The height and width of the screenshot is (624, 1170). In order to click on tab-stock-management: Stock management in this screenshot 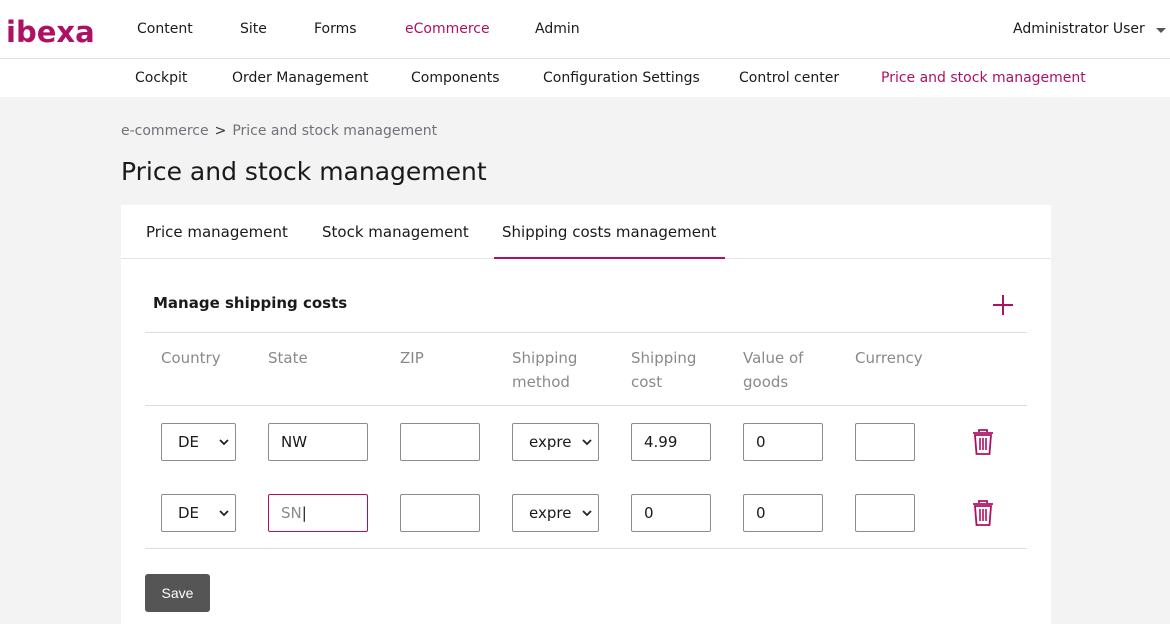, I will do `click(395, 232)`.